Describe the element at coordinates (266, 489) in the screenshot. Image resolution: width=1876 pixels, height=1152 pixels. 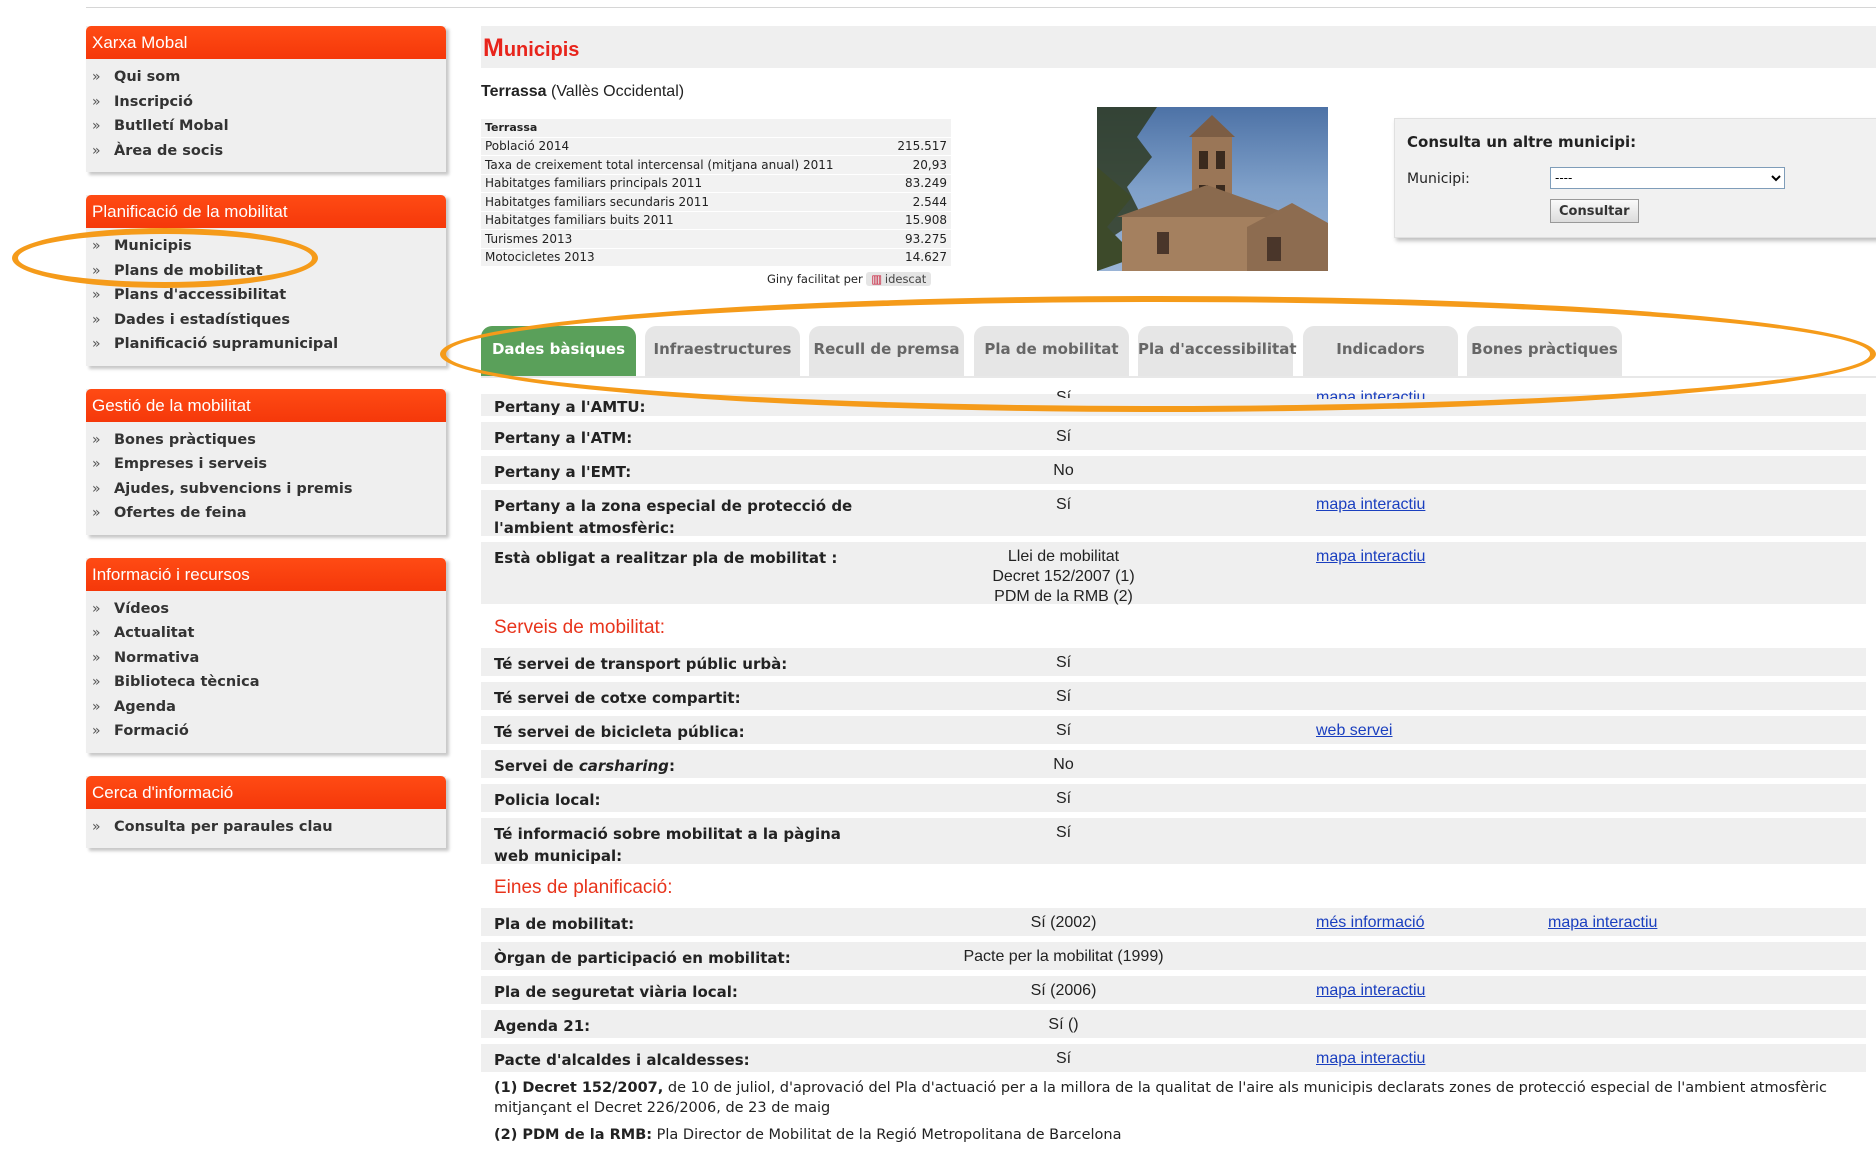
I see `sidebar-item-ajudes-subvencions-i-premis: » Ajudes, subvencions i premis` at that location.